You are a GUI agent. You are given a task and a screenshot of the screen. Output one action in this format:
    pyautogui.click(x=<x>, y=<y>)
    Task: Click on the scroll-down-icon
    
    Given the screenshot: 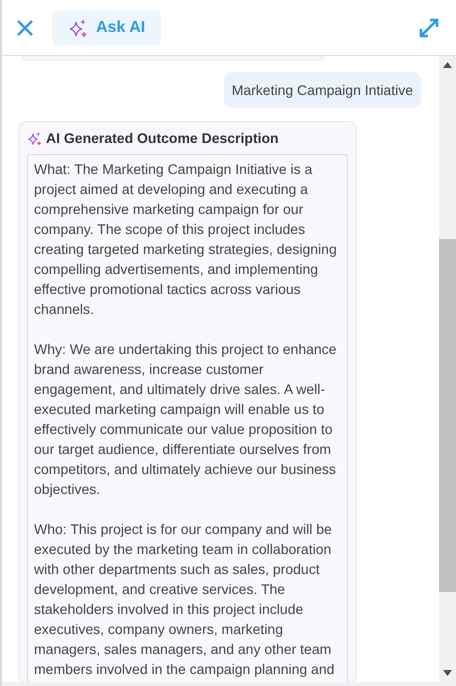 What is the action you would take?
    pyautogui.click(x=447, y=673)
    